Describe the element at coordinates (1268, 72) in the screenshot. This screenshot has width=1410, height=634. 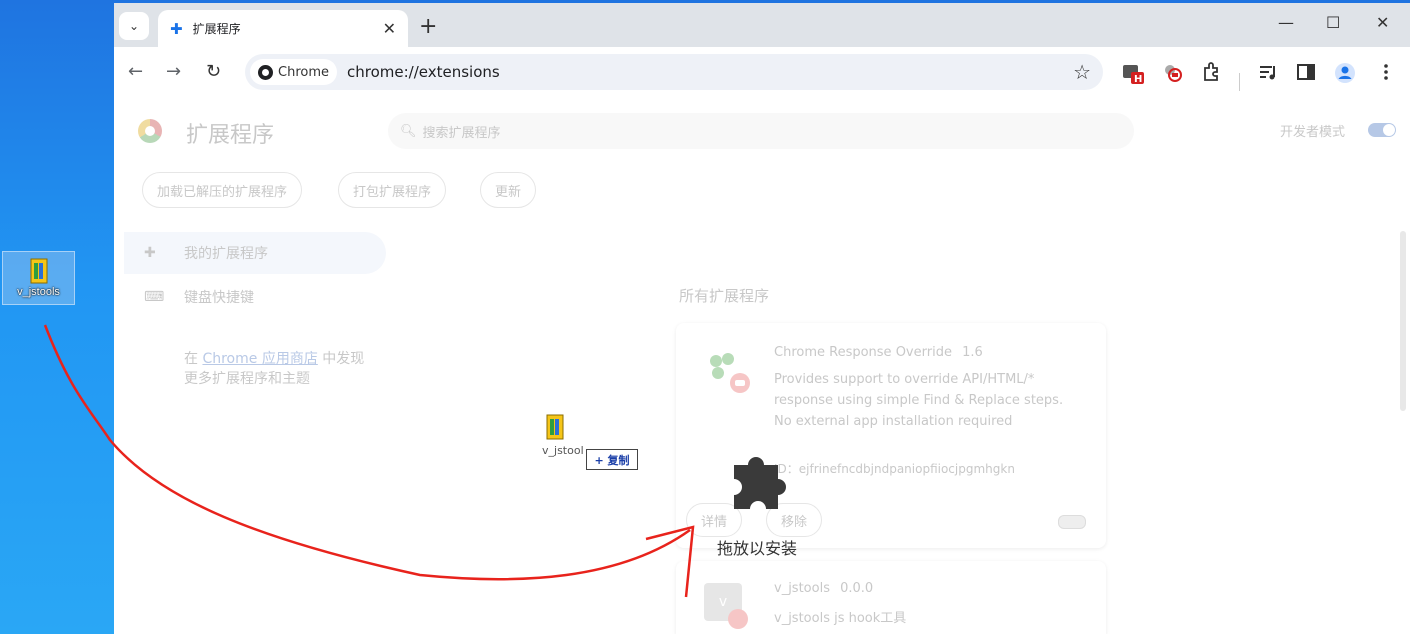
I see `media-control-icon` at that location.